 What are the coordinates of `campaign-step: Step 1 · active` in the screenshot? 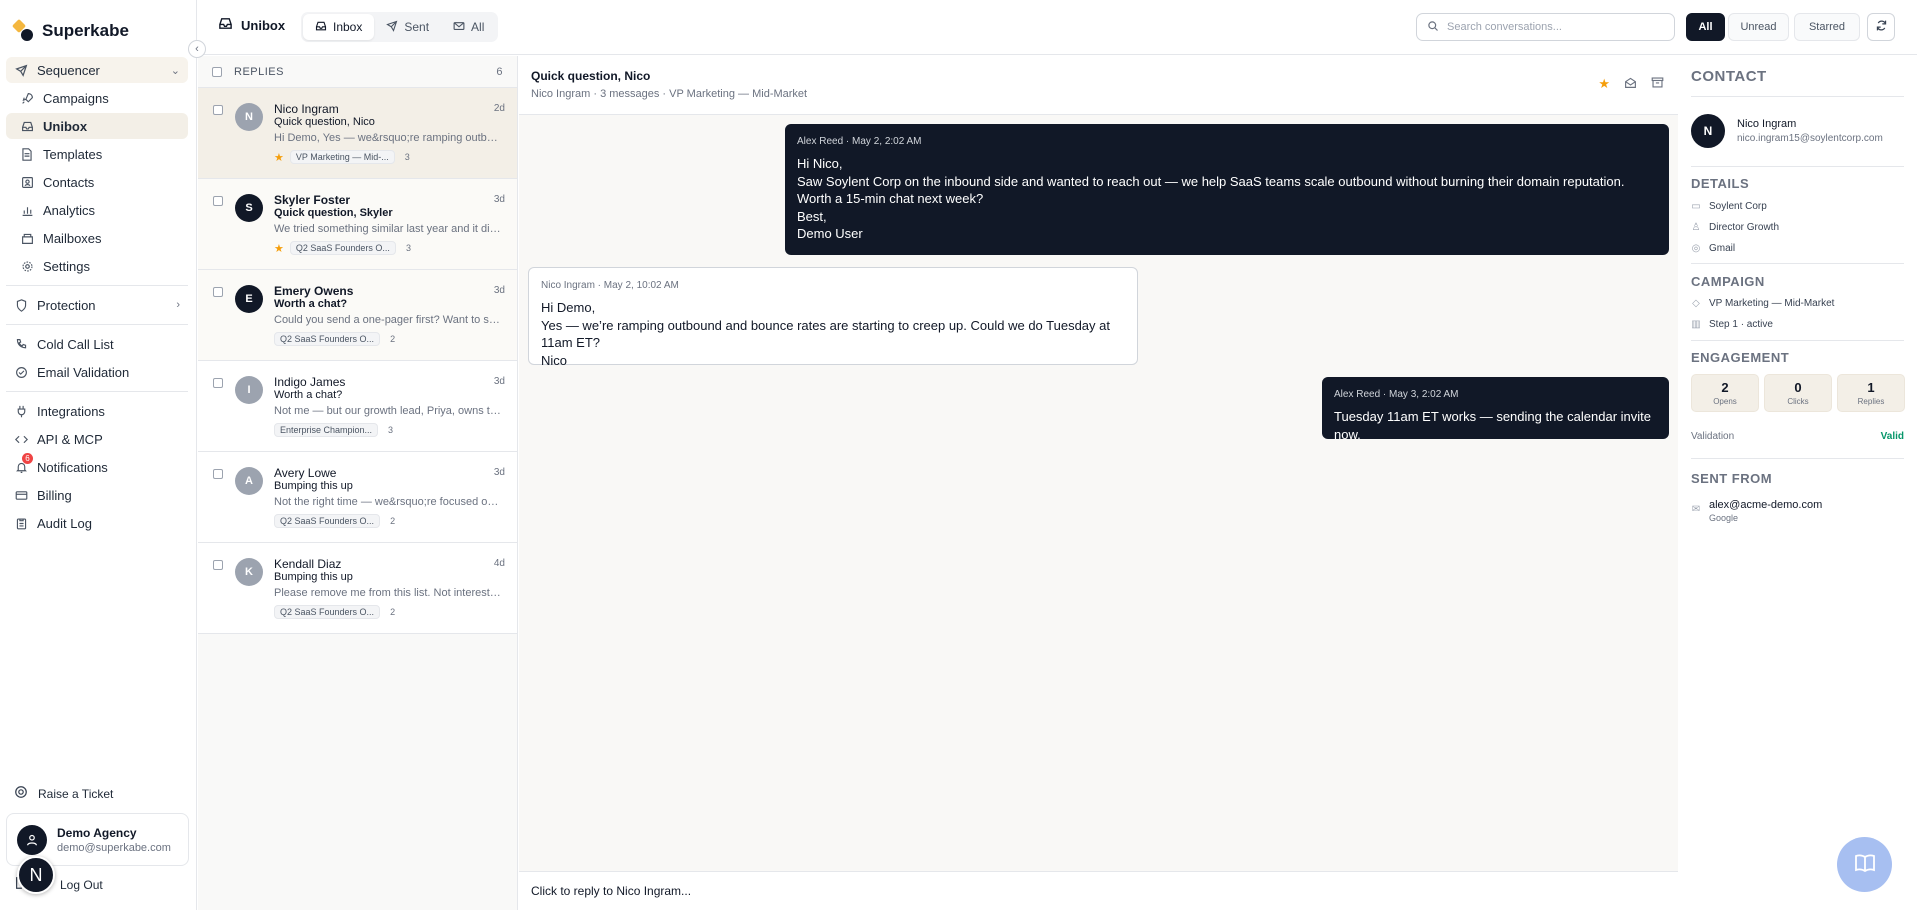 It's located at (1741, 324).